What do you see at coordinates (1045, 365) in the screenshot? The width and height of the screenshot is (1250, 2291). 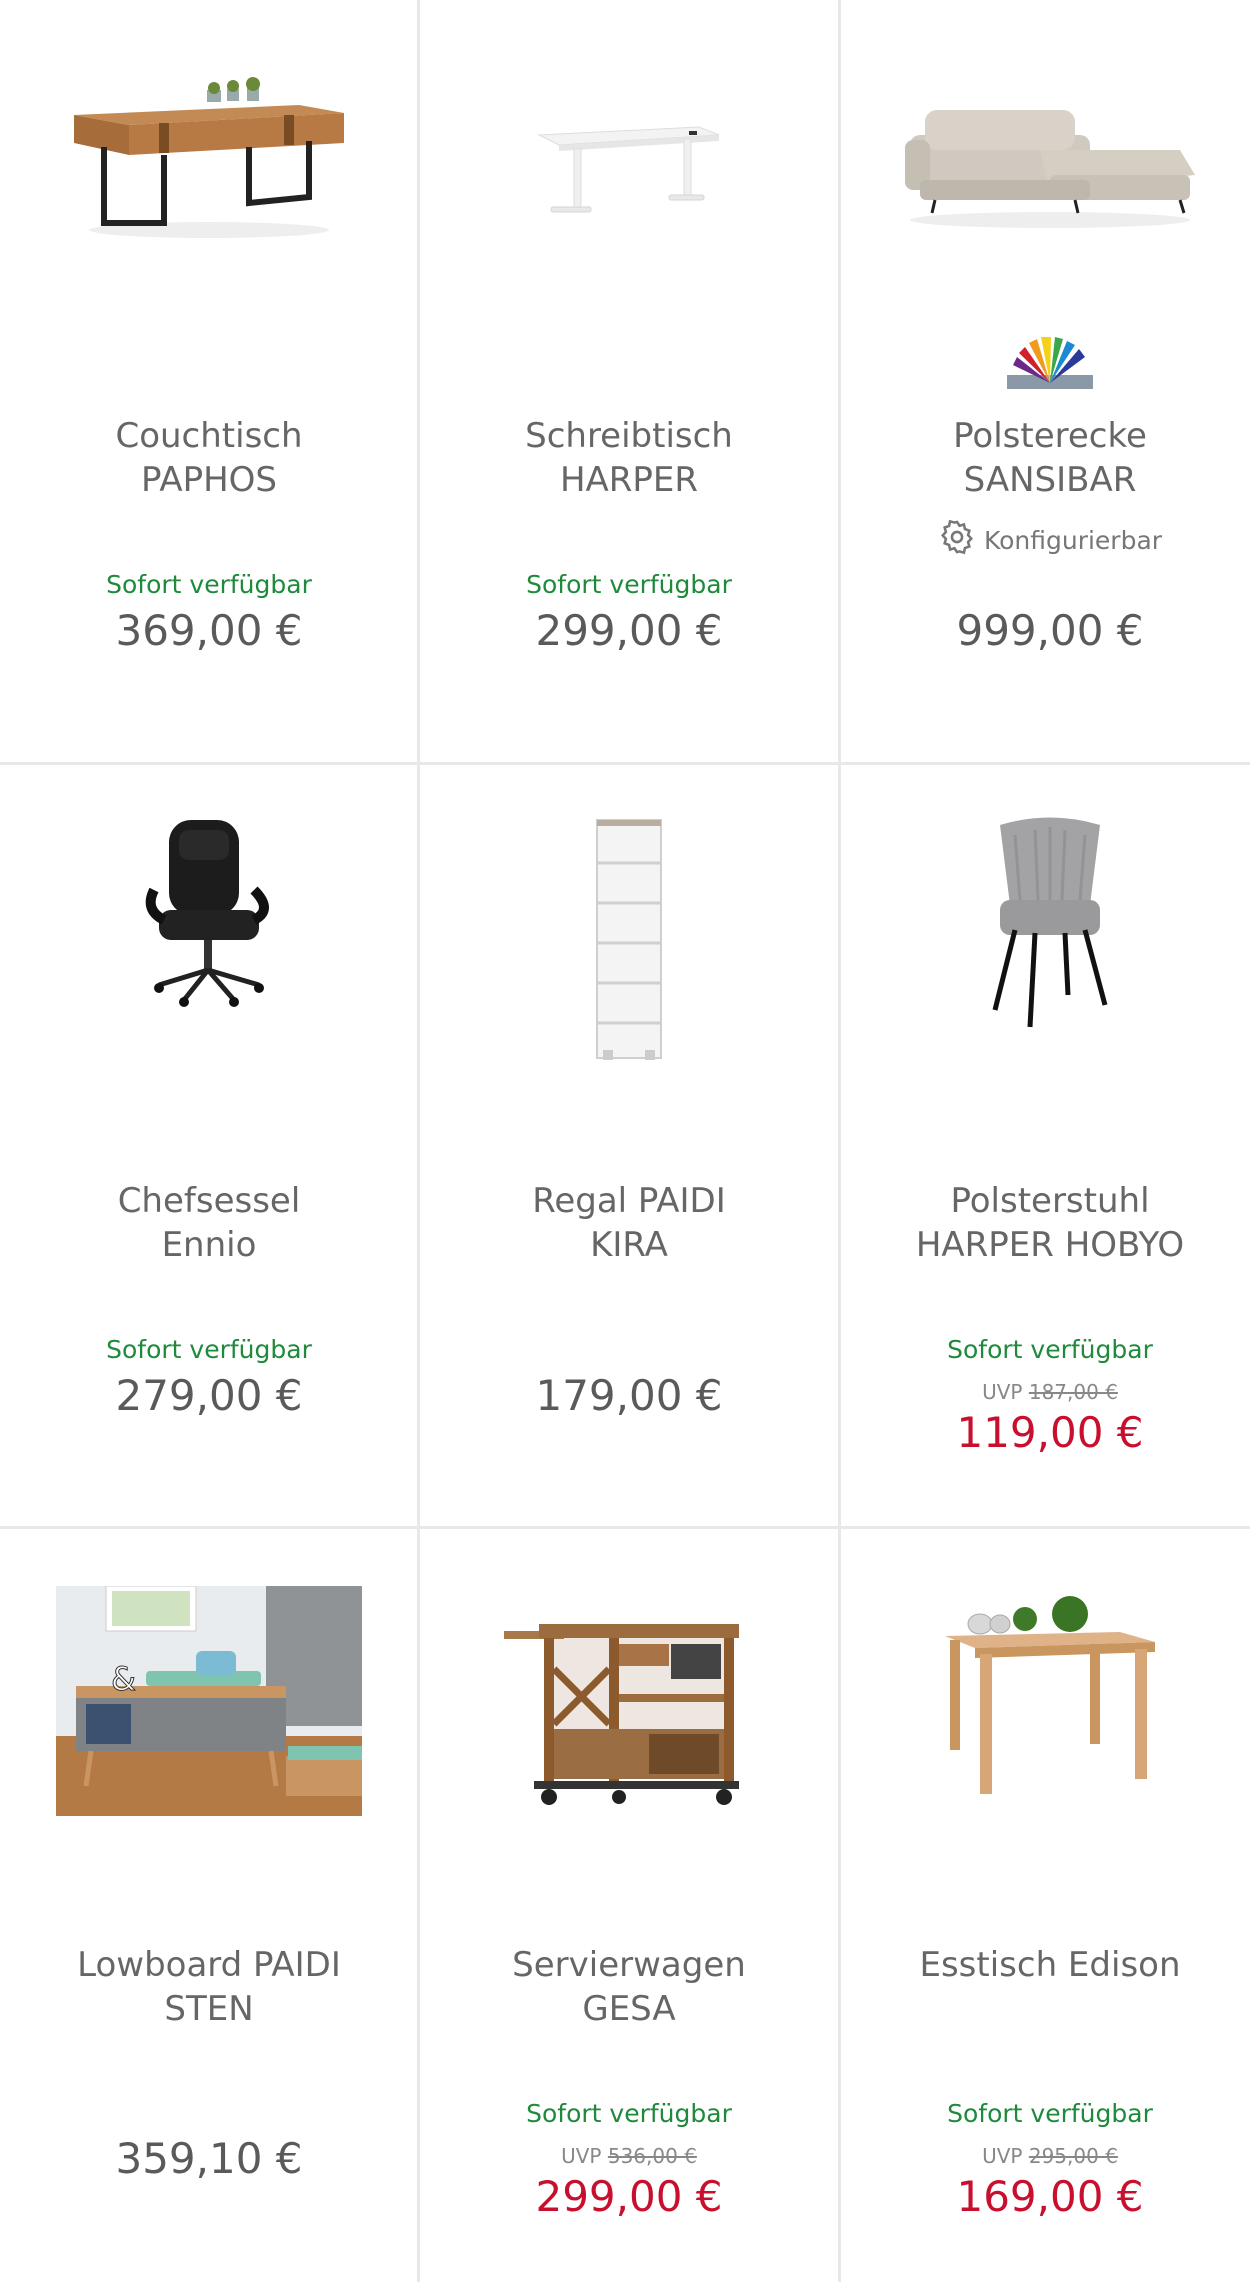 I see `color-fan-icon` at bounding box center [1045, 365].